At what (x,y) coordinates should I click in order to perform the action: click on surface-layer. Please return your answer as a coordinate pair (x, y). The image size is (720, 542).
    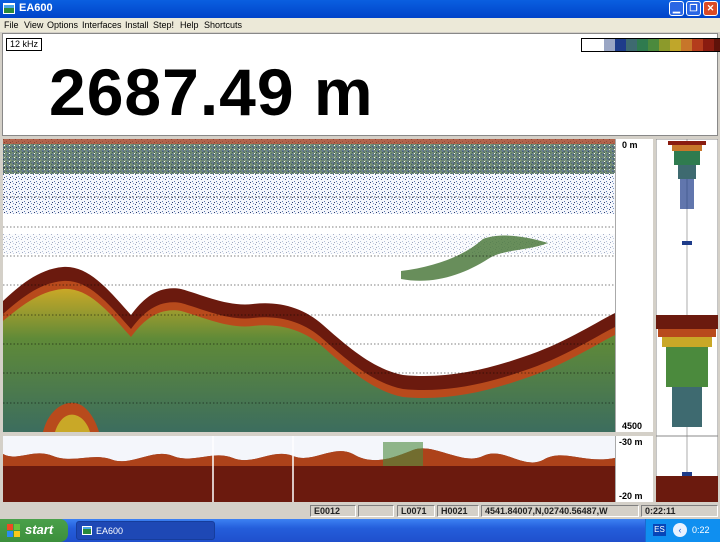
    Looking at the image, I should click on (309, 159).